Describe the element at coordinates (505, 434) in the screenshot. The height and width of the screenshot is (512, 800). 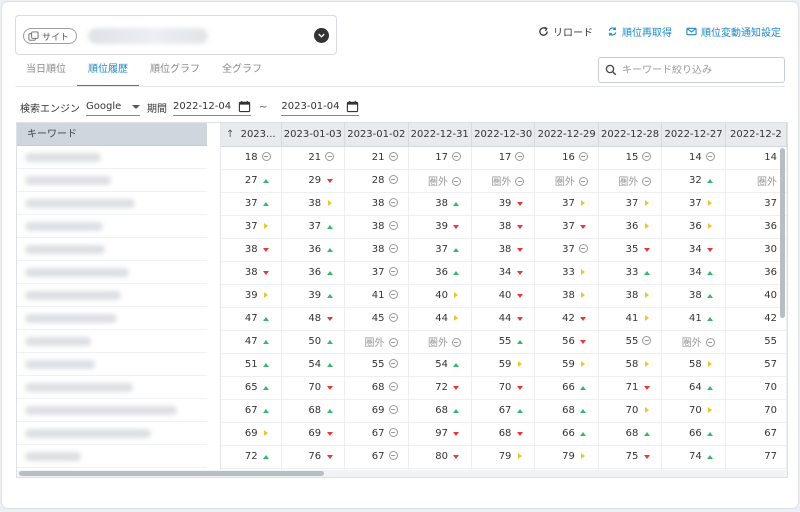
I see `rank-value: 68` at that location.